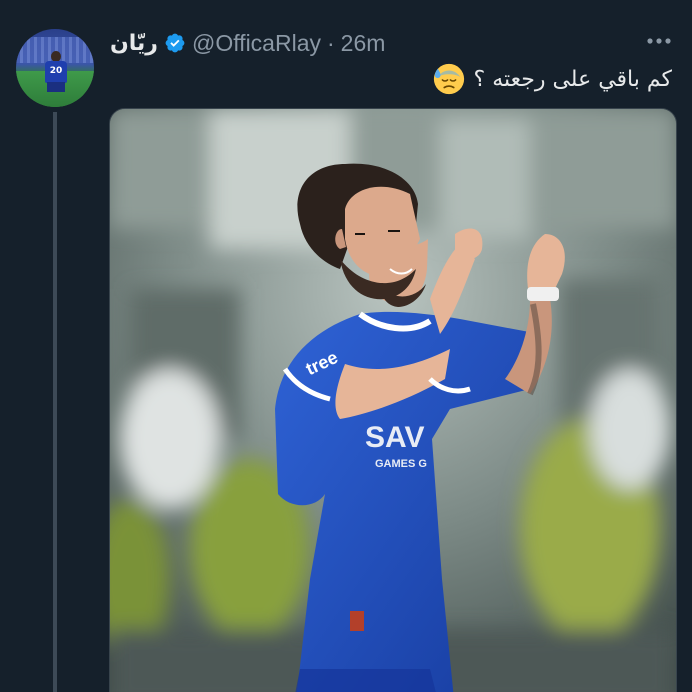 This screenshot has height=692, width=692. I want to click on display-name: ريّان, so click(134, 43).